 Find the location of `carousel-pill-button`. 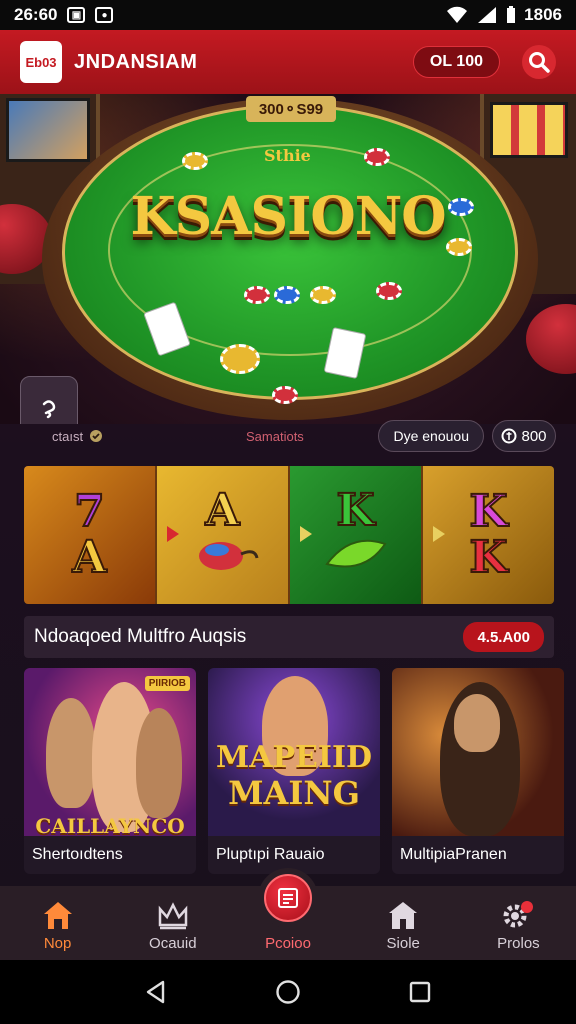

carousel-pill-button is located at coordinates (49, 400).